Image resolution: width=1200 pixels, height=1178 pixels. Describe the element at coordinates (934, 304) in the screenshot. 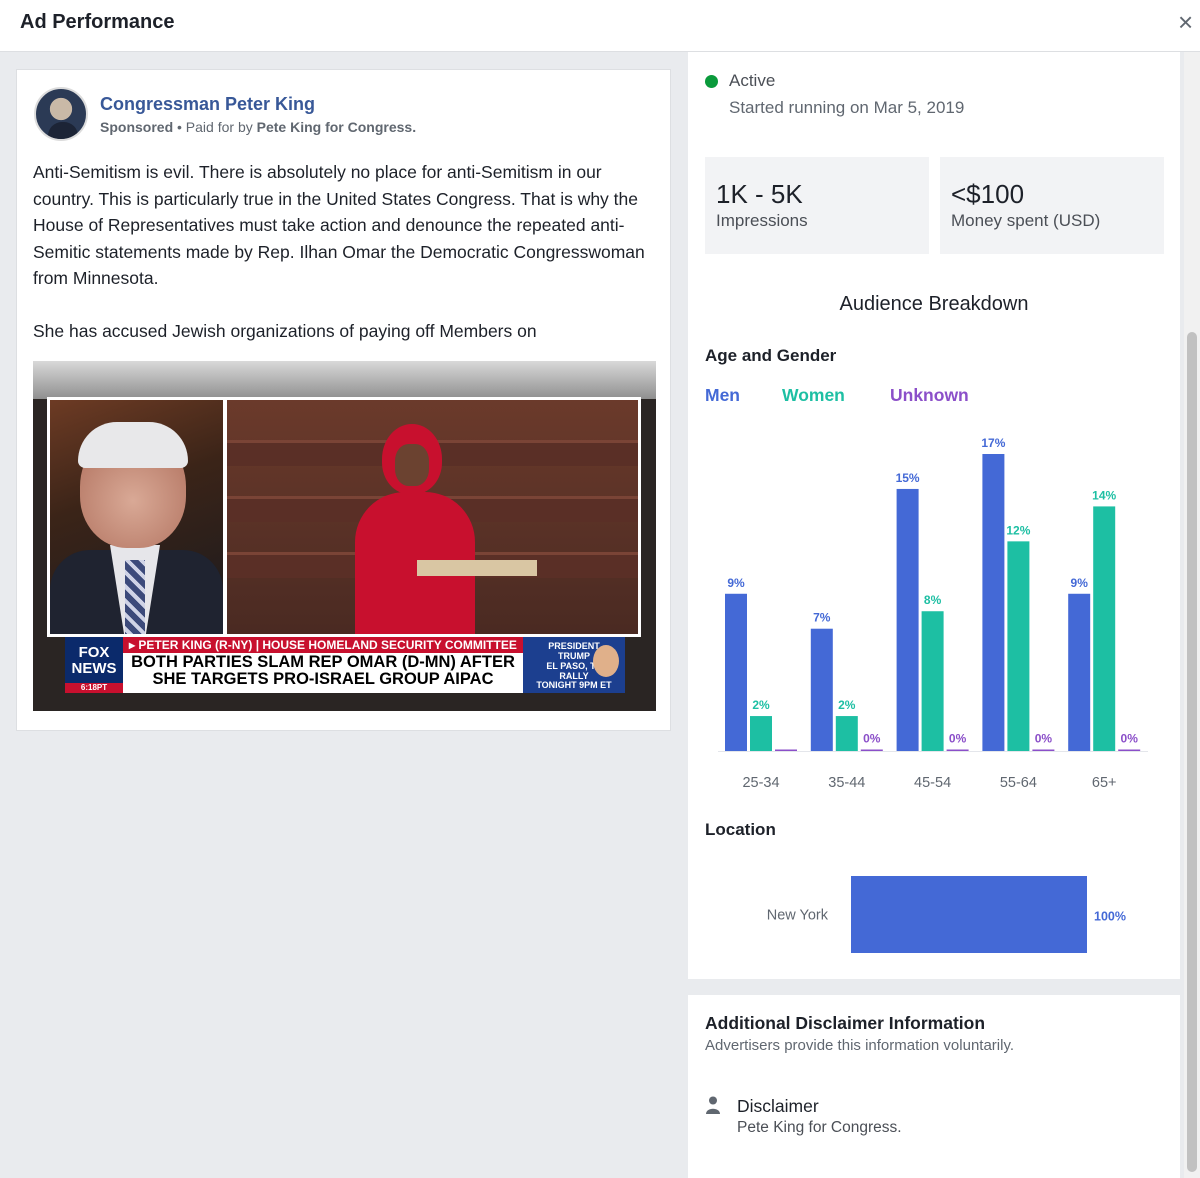

I see `audience-breakdown-title: Audience Breakdown` at that location.